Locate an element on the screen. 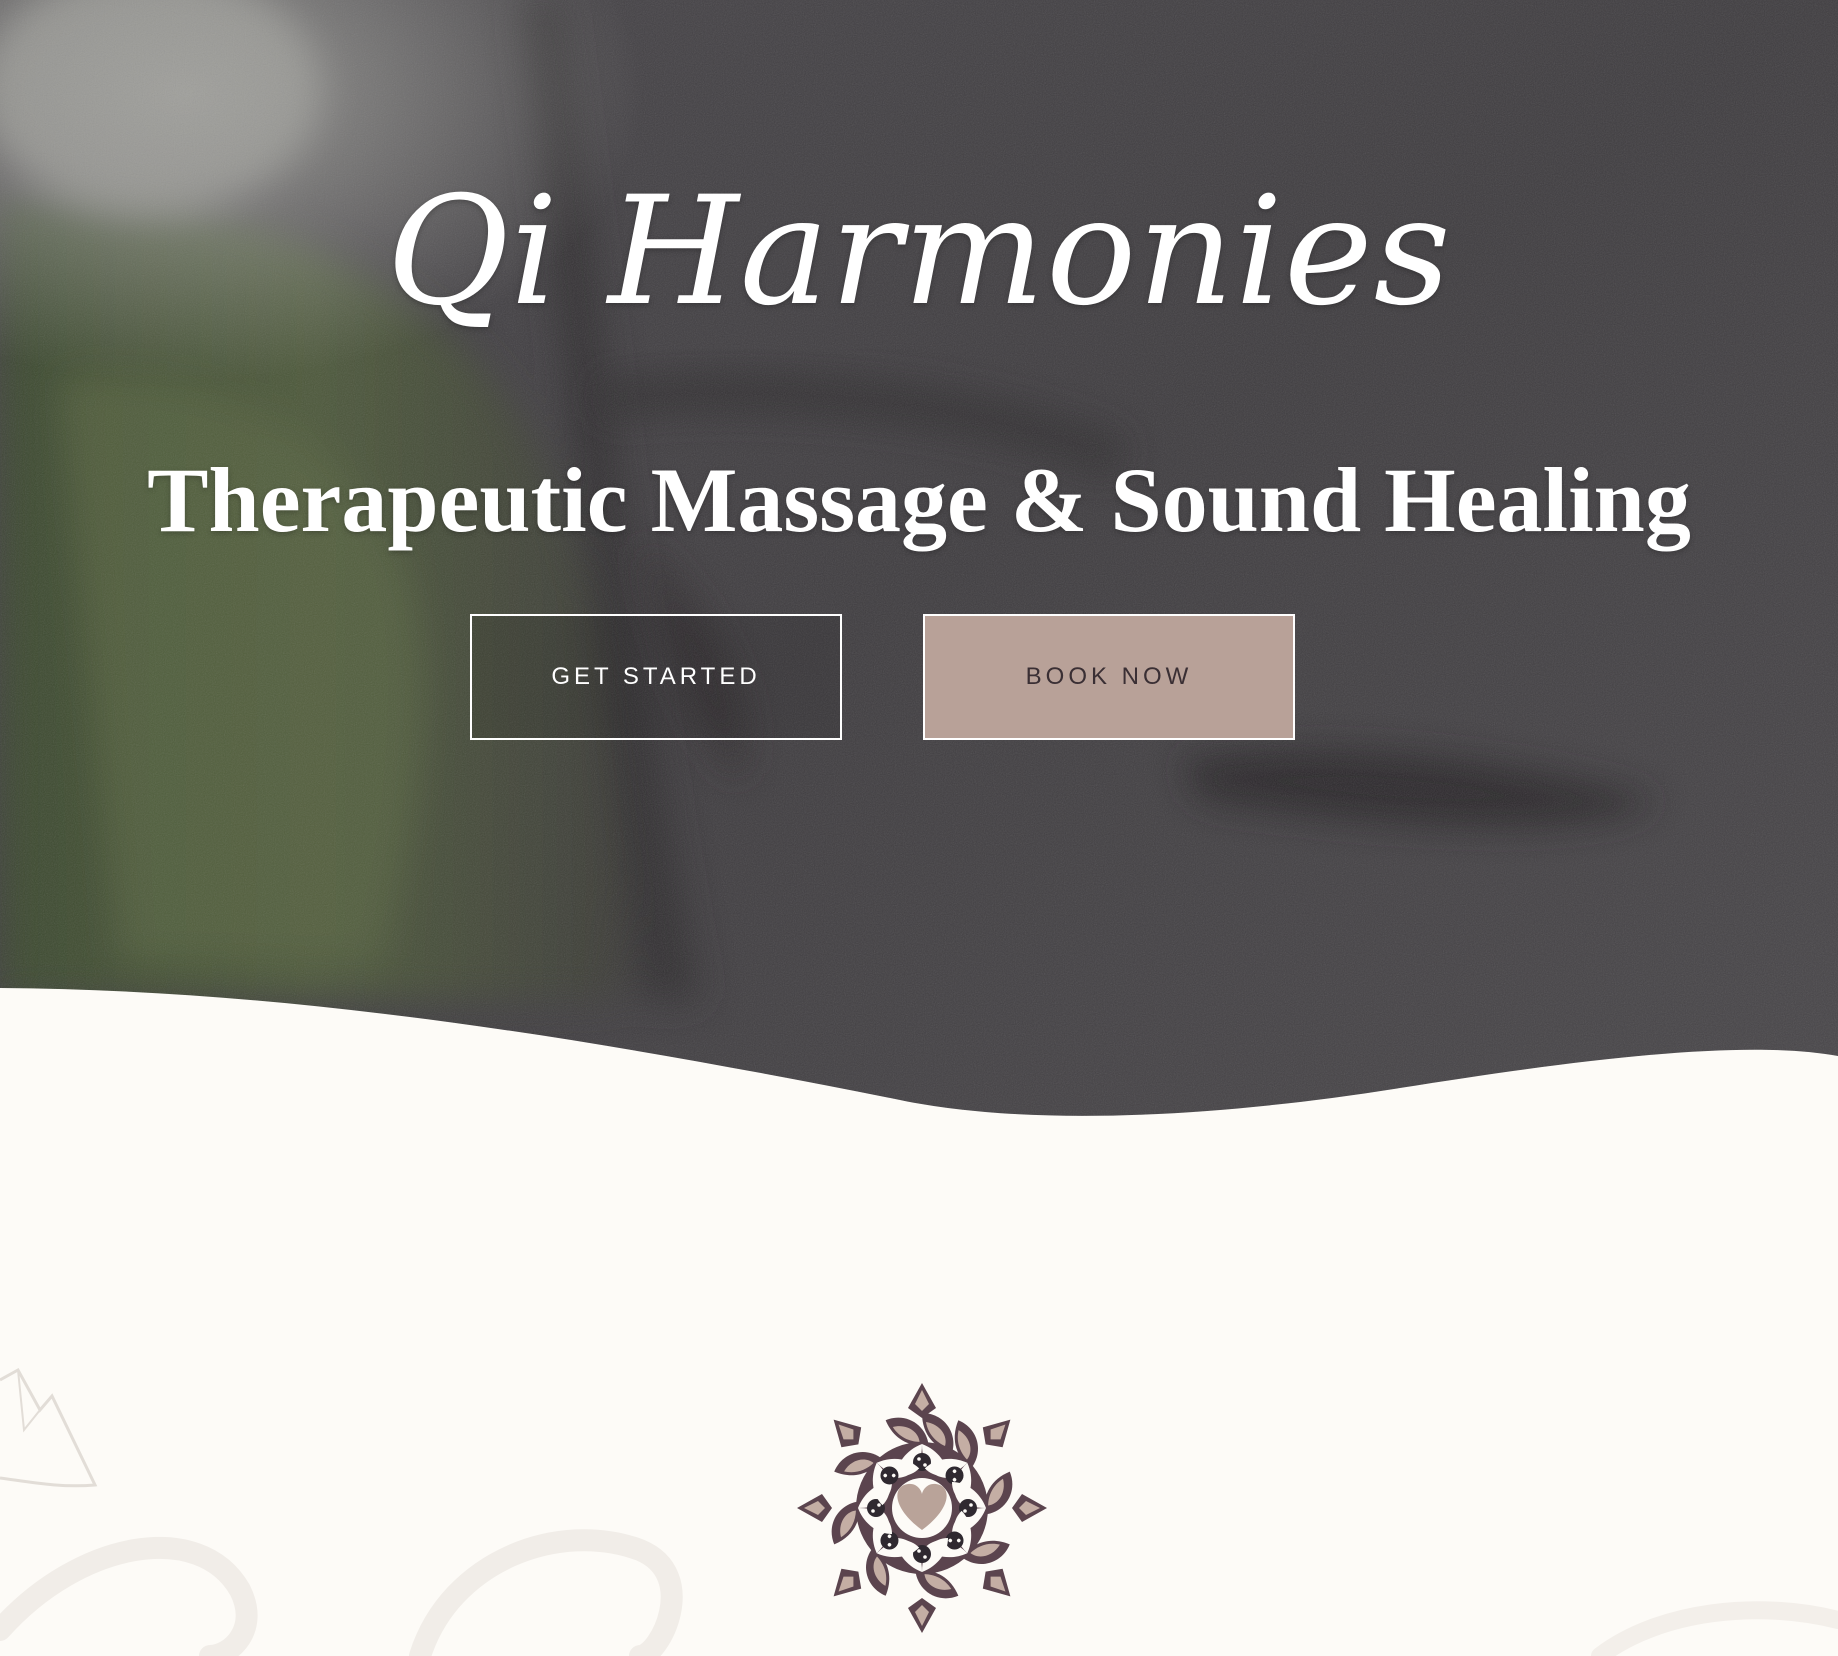 This screenshot has width=1838, height=1656. hero-title: Qi Harmonies is located at coordinates (919, 252).